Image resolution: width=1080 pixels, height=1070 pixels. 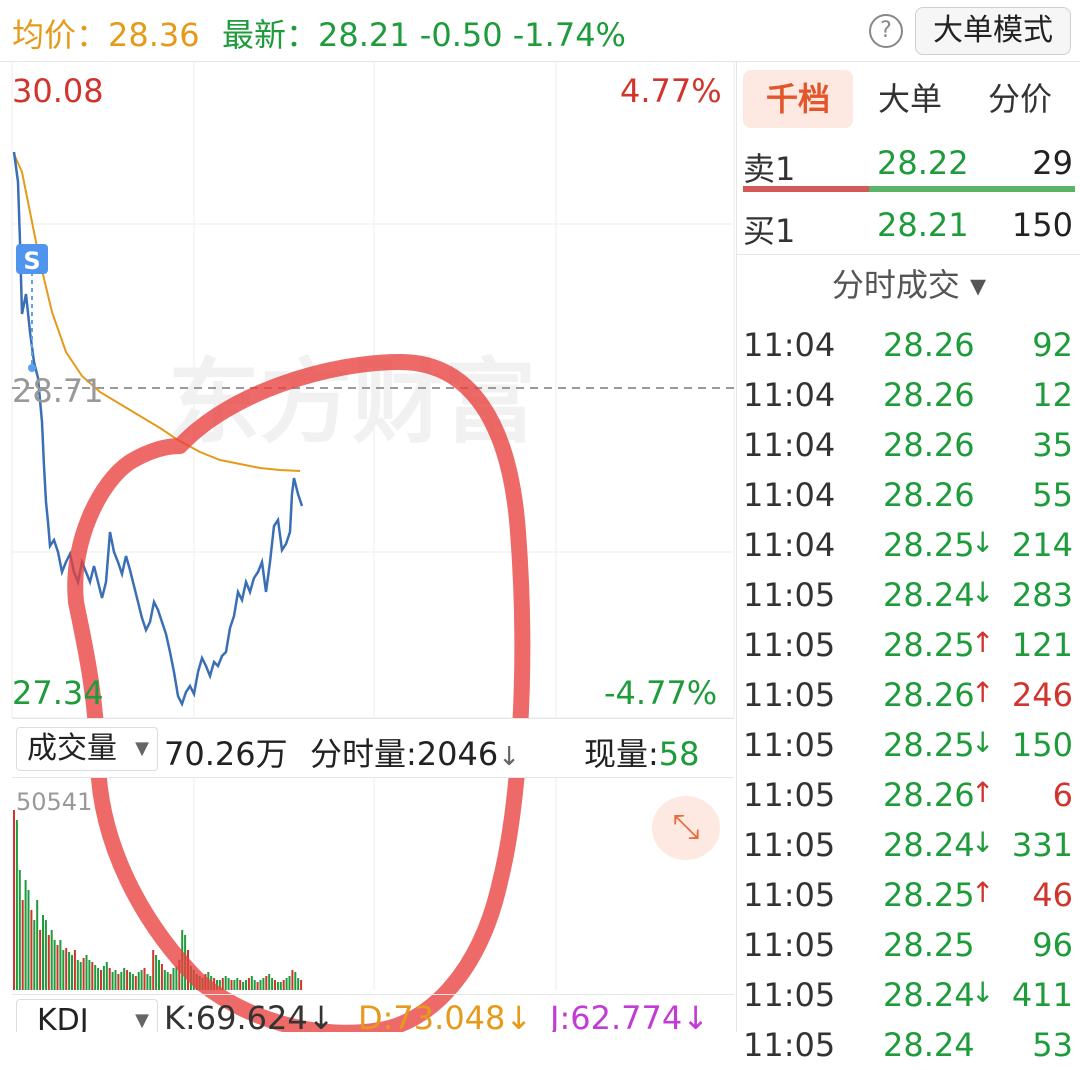 What do you see at coordinates (908, 286) in the screenshot?
I see `ticks-title: 分时成交 ▾` at bounding box center [908, 286].